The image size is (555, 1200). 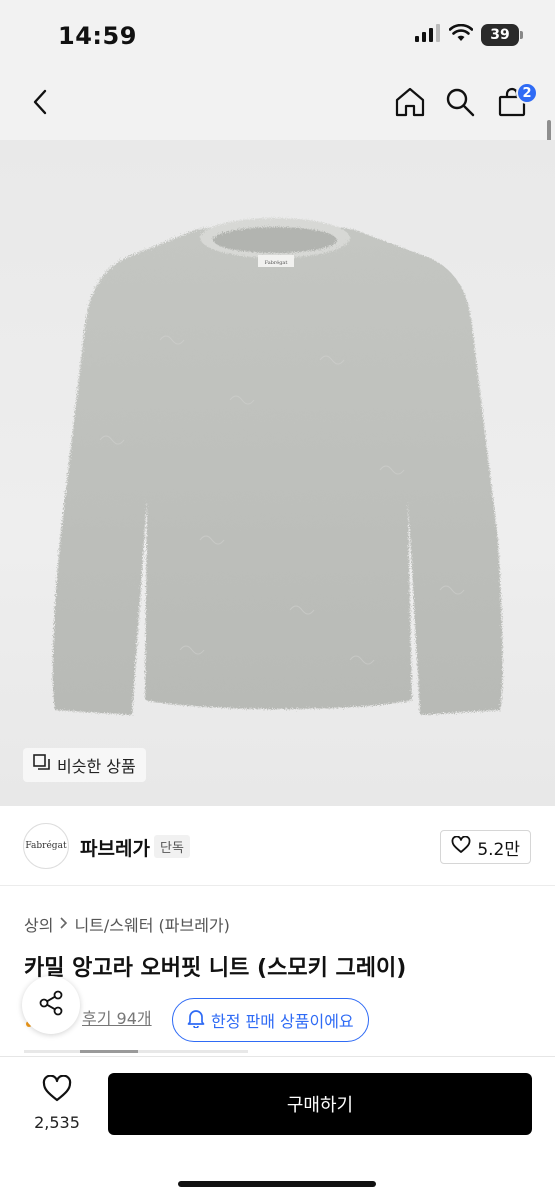 What do you see at coordinates (38, 924) in the screenshot?
I see `breadcrumb-category: 상의` at bounding box center [38, 924].